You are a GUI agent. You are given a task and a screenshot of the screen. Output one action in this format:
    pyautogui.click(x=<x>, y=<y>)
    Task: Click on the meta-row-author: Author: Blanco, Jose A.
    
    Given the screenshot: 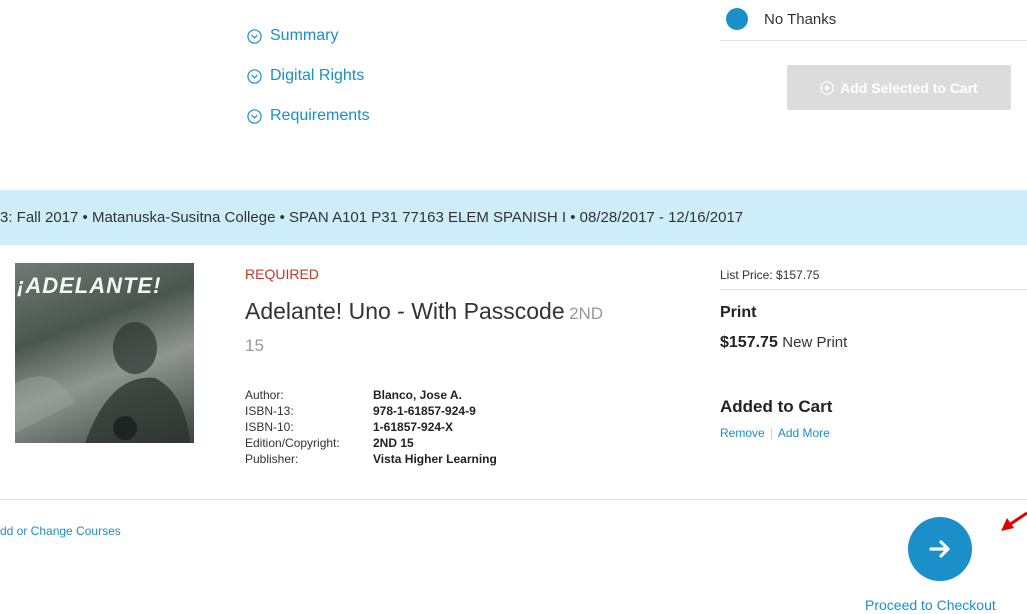 What is the action you would take?
    pyautogui.click(x=353, y=395)
    